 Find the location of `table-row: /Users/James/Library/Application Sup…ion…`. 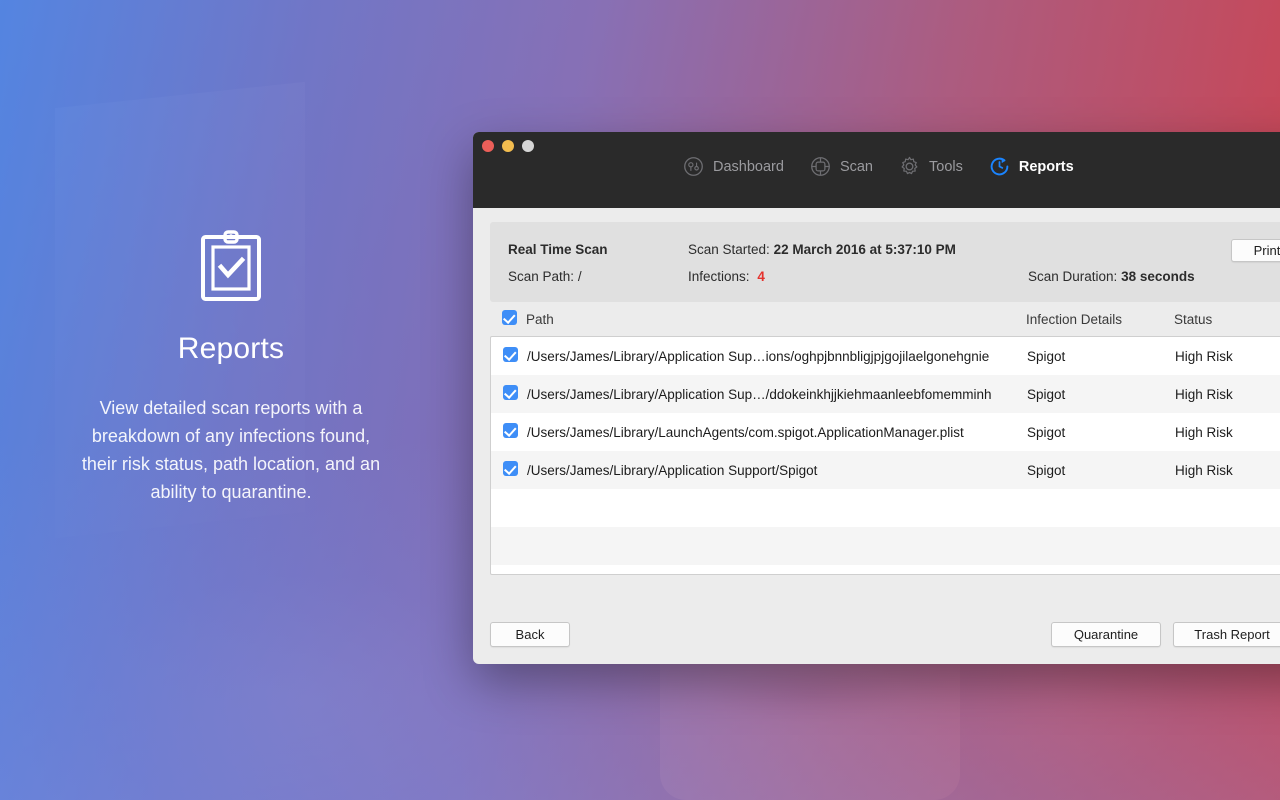

table-row: /Users/James/Library/Application Sup…ion… is located at coordinates (885, 356).